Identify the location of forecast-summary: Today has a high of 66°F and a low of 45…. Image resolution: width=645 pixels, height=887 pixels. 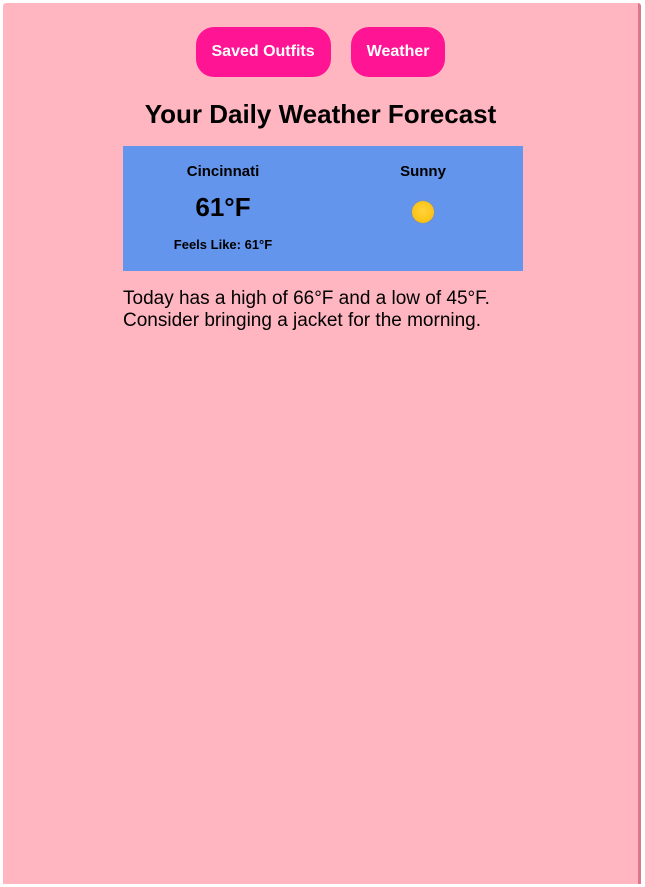
(306, 309).